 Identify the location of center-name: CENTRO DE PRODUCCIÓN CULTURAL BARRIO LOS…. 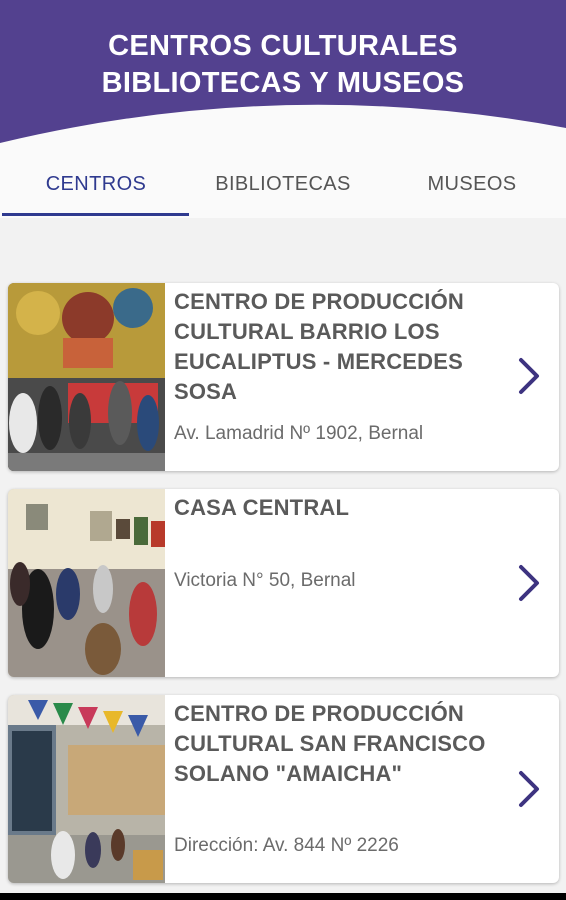
(319, 346).